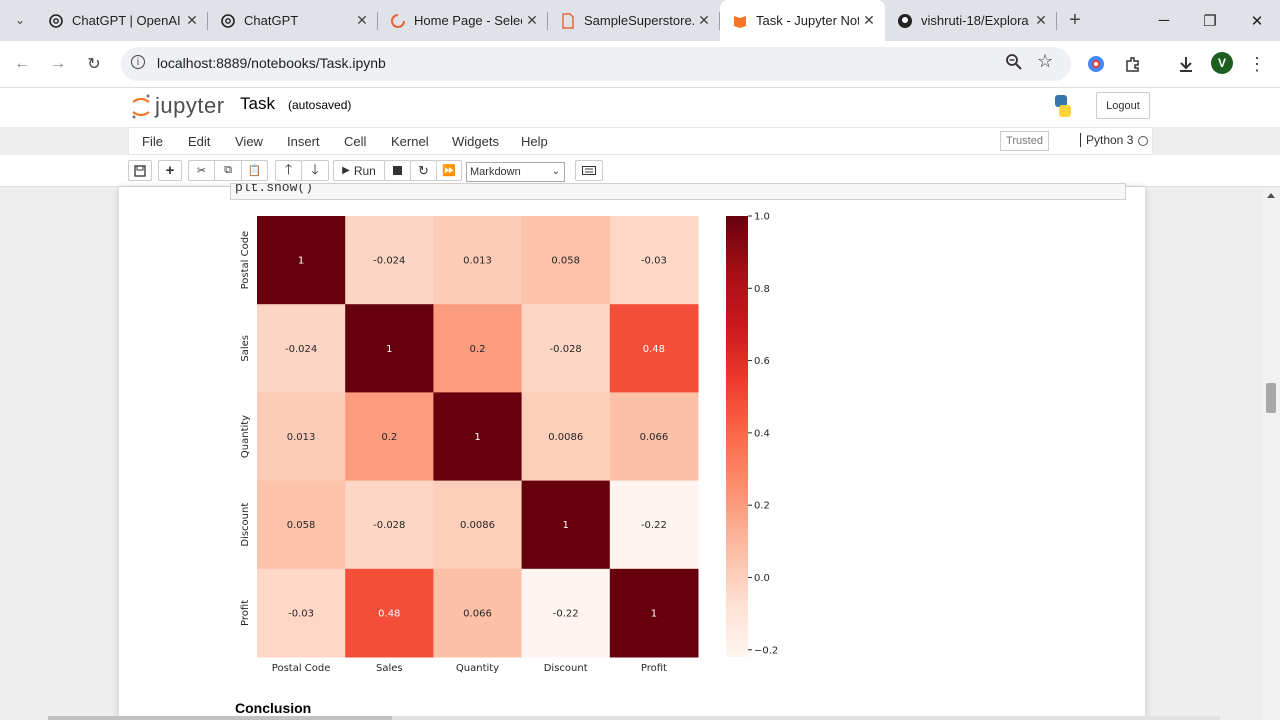  I want to click on scrollbar-thumb, so click(1271, 398).